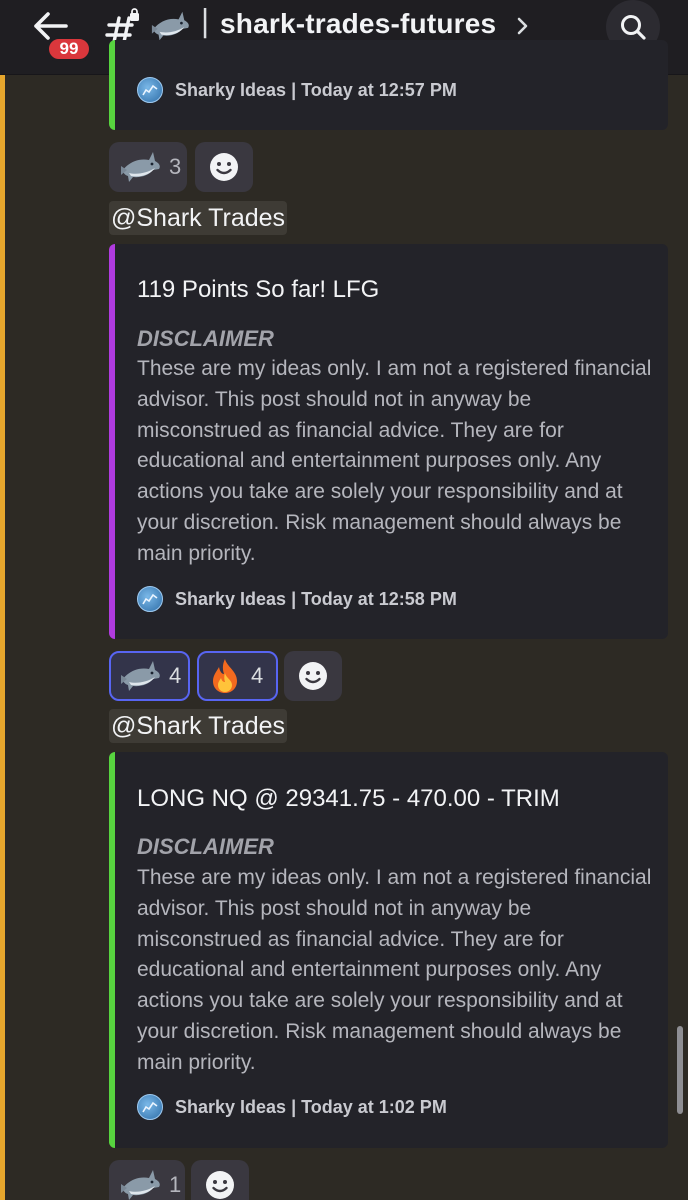  Describe the element at coordinates (175, 166) in the screenshot. I see `reaction-count: 3` at that location.